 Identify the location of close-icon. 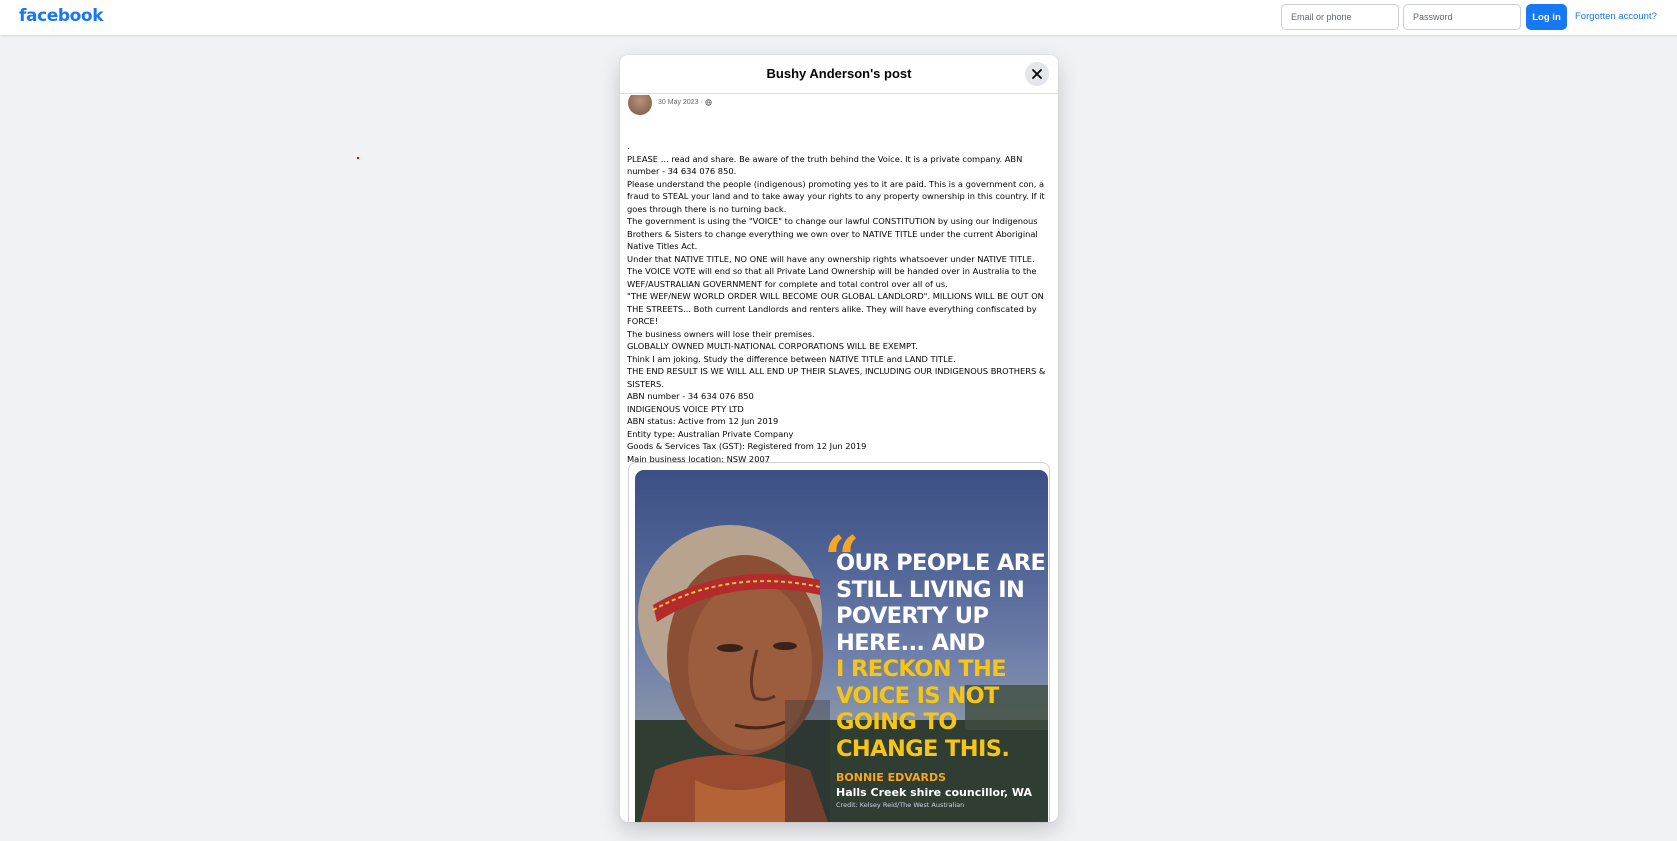
(1037, 74).